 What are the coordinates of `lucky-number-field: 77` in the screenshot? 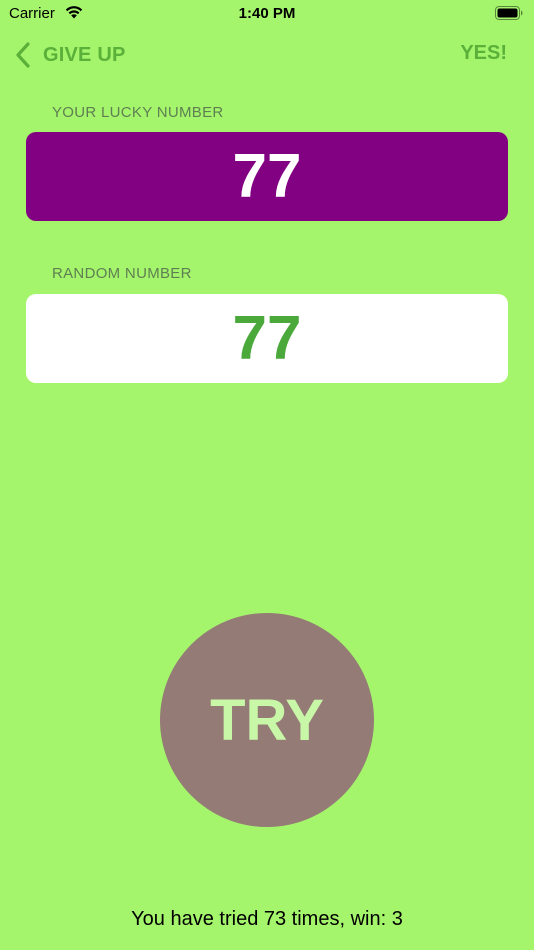 It's located at (267, 176).